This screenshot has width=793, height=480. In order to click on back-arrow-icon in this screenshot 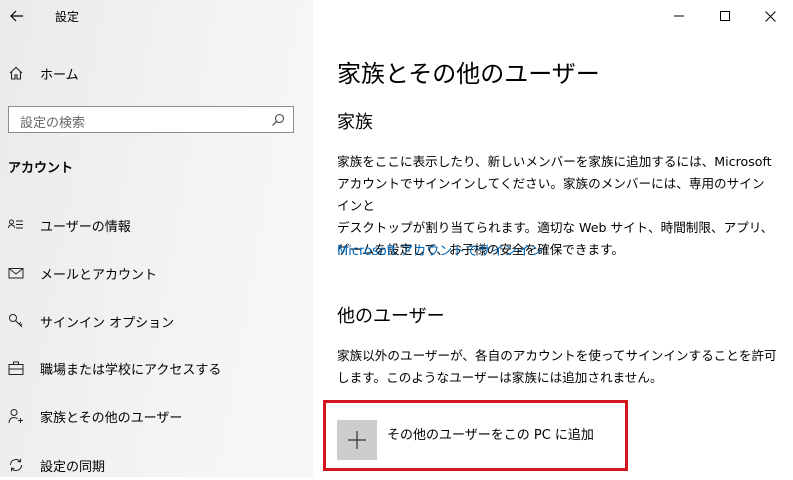, I will do `click(16, 16)`.